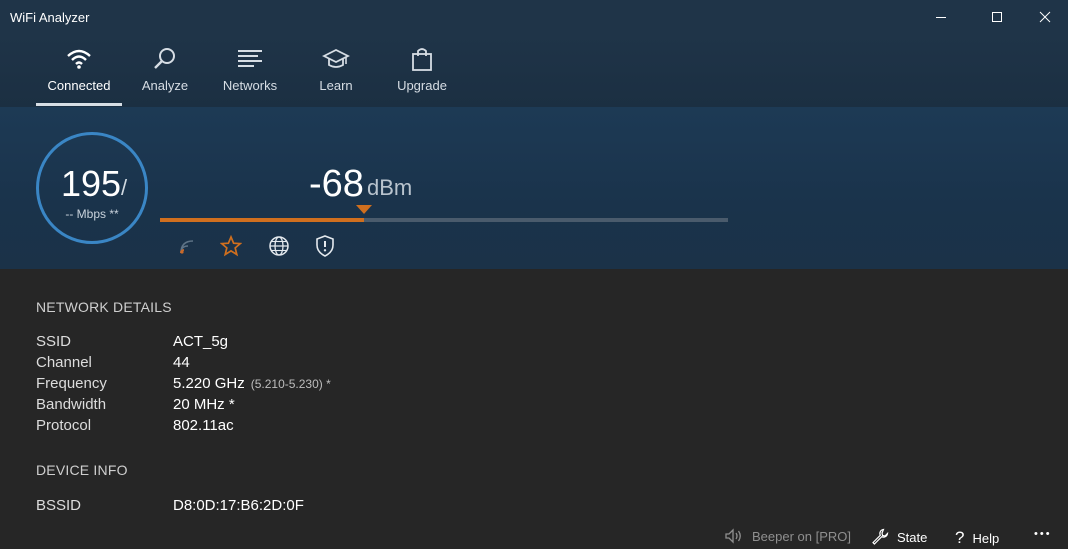  I want to click on help-label: Help, so click(986, 538).